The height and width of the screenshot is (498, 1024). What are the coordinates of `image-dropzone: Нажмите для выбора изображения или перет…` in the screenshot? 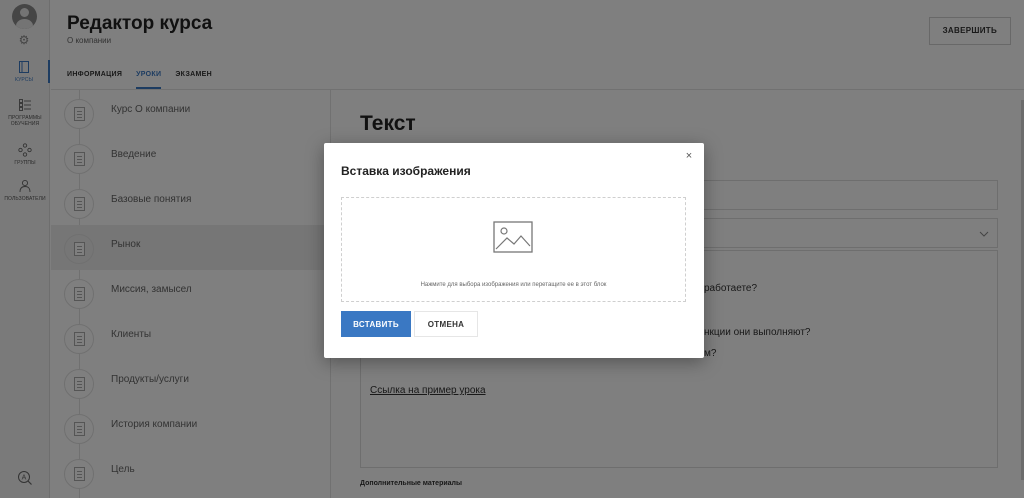 It's located at (513, 249).